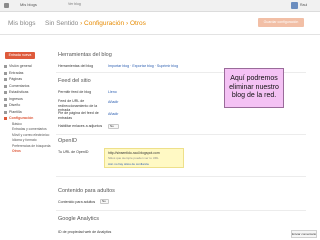 The height and width of the screenshot is (240, 320). Describe the element at coordinates (73, 152) in the screenshot. I see `openid-label: Tu URL de OpenID` at that location.